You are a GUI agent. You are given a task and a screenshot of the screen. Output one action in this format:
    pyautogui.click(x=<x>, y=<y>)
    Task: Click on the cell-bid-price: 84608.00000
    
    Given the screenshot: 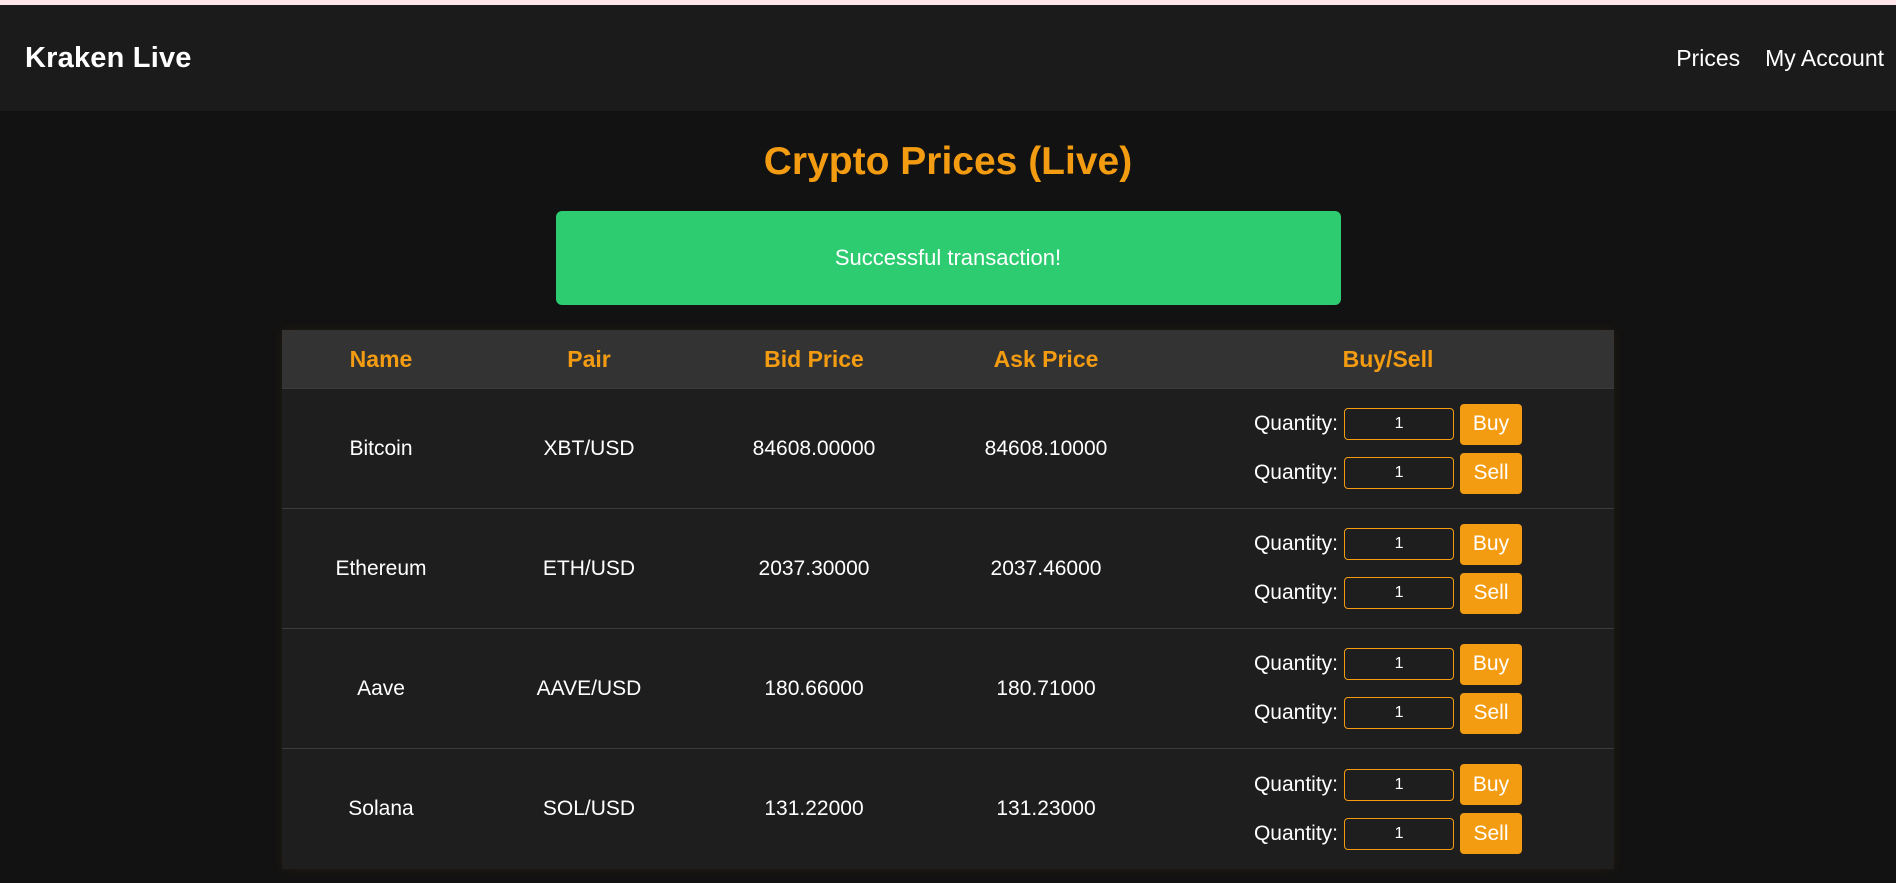 What is the action you would take?
    pyautogui.click(x=814, y=448)
    